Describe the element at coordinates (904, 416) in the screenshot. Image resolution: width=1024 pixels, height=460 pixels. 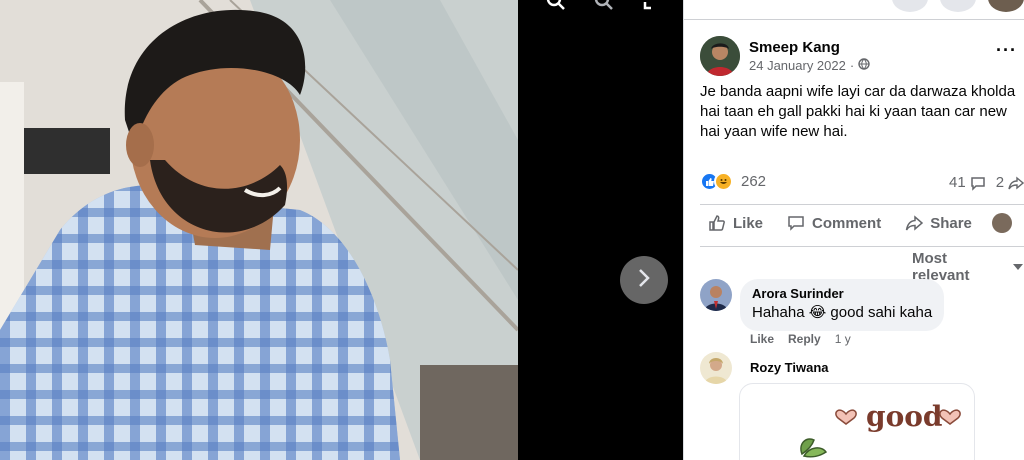
I see `sticker-text: good` at that location.